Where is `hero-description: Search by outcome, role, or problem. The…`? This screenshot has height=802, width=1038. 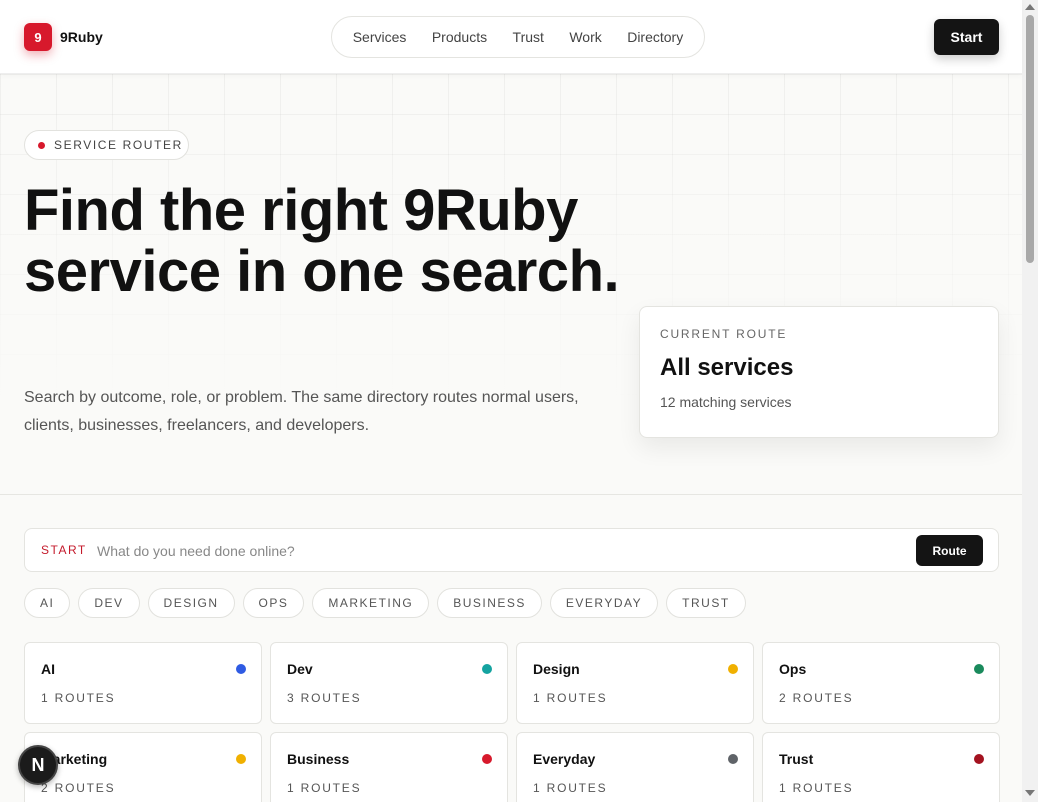 hero-description: Search by outcome, role, or problem. The… is located at coordinates (301, 411).